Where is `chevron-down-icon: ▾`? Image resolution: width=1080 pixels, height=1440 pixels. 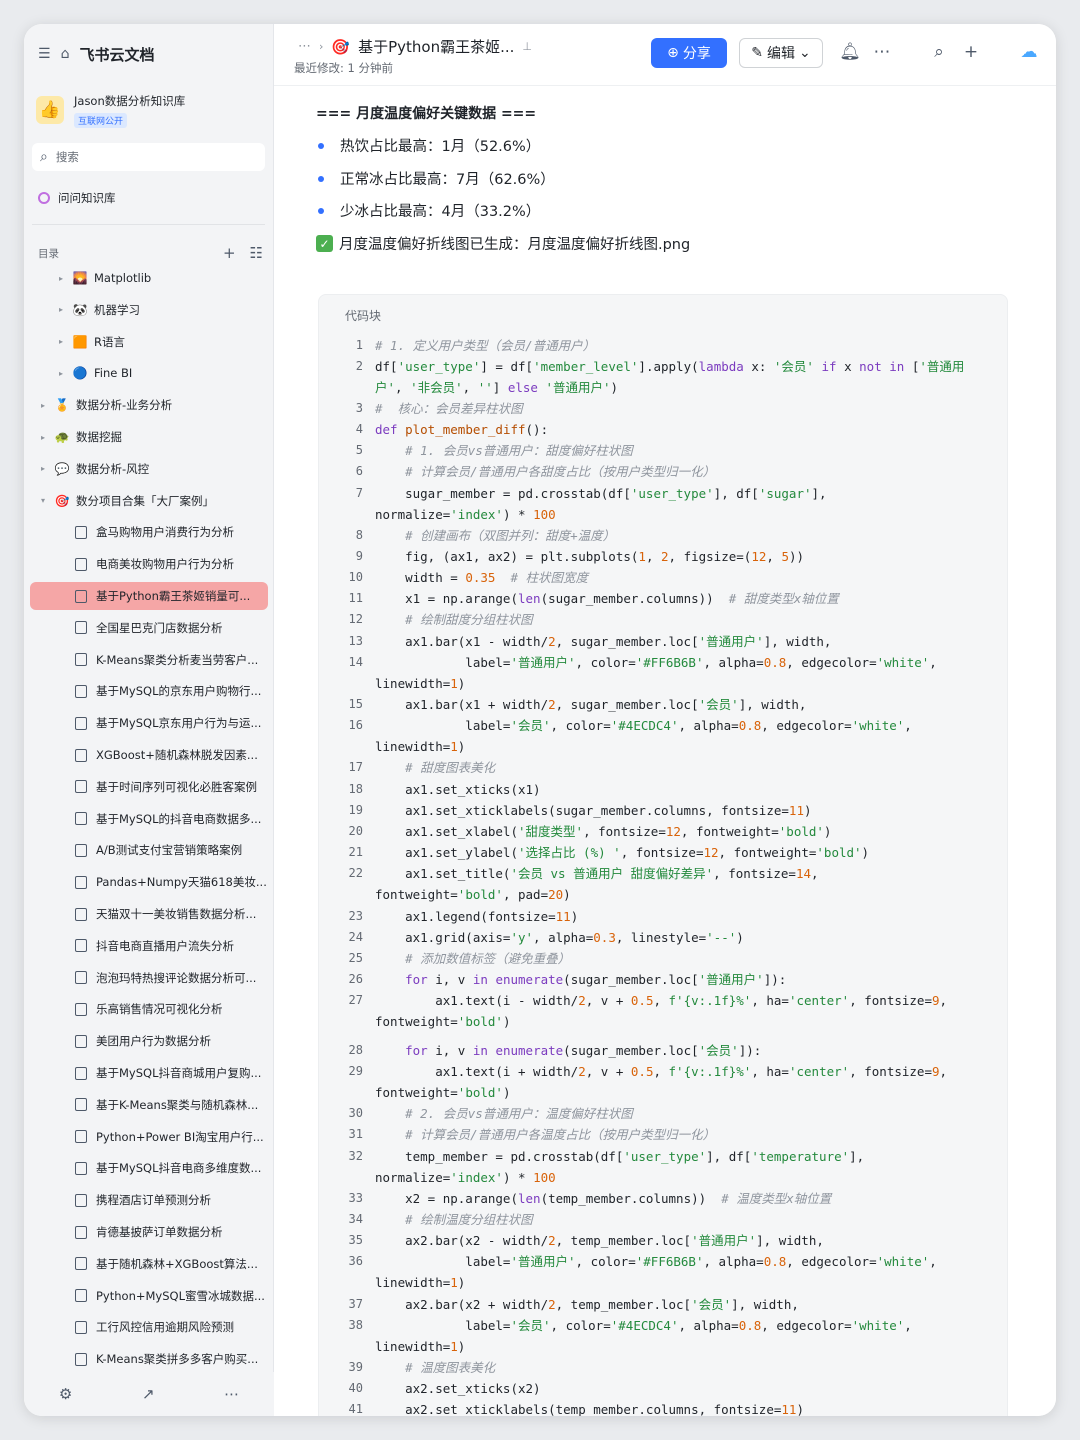
chevron-down-icon: ▾ is located at coordinates (43, 500).